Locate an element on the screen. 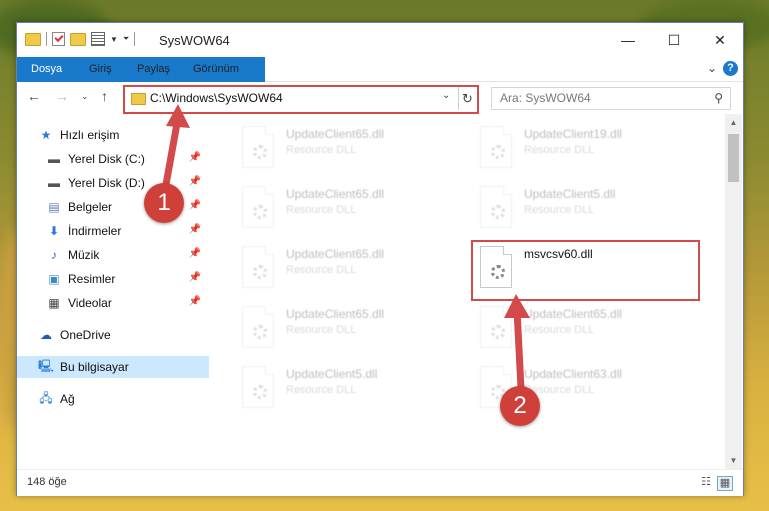 Image resolution: width=769 pixels, height=511 pixels. arrow-2-head is located at coordinates (517, 306).